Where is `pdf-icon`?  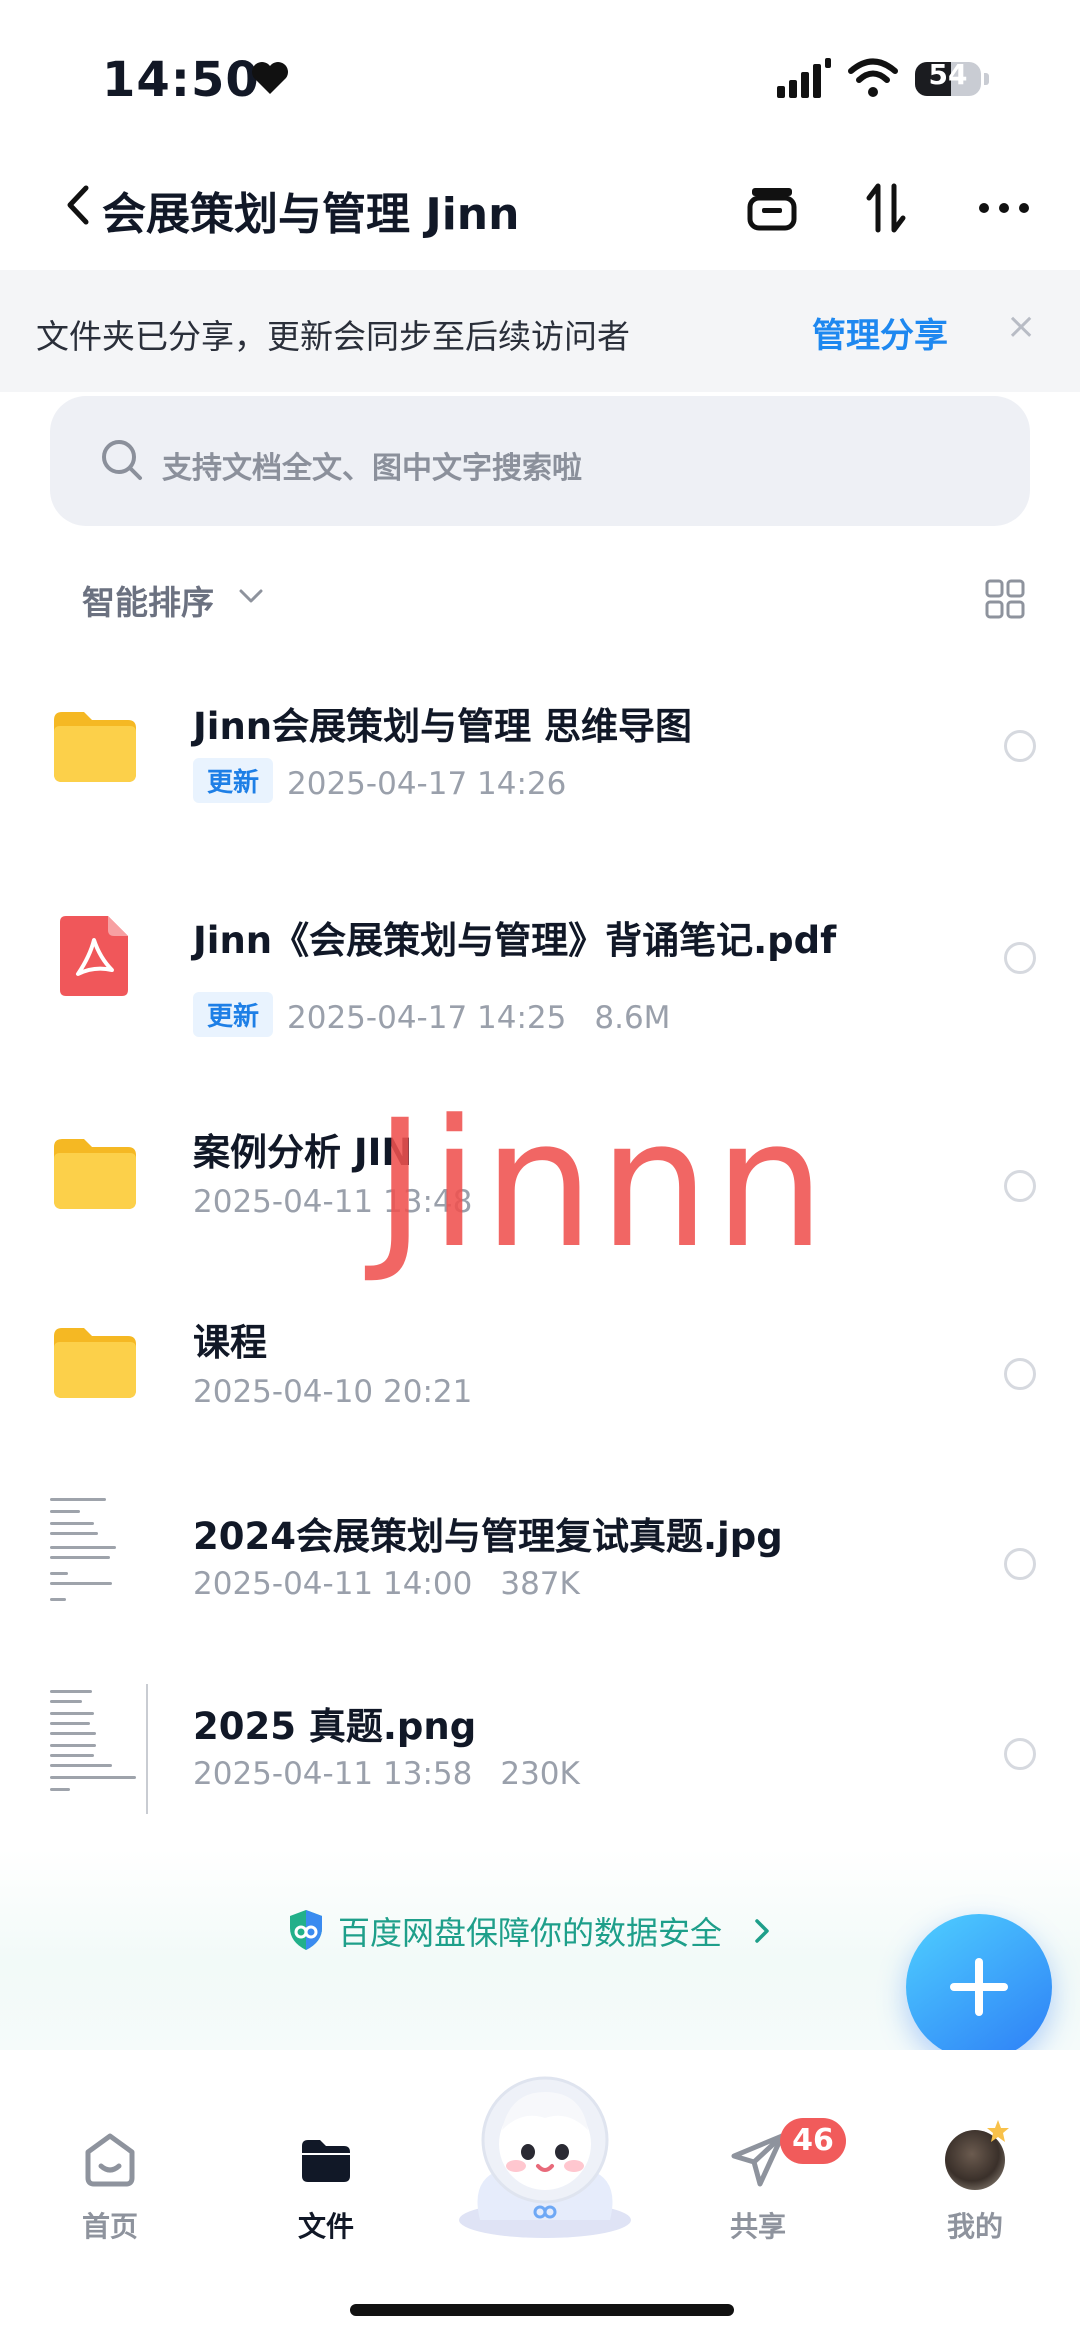
pdf-icon is located at coordinates (94, 956).